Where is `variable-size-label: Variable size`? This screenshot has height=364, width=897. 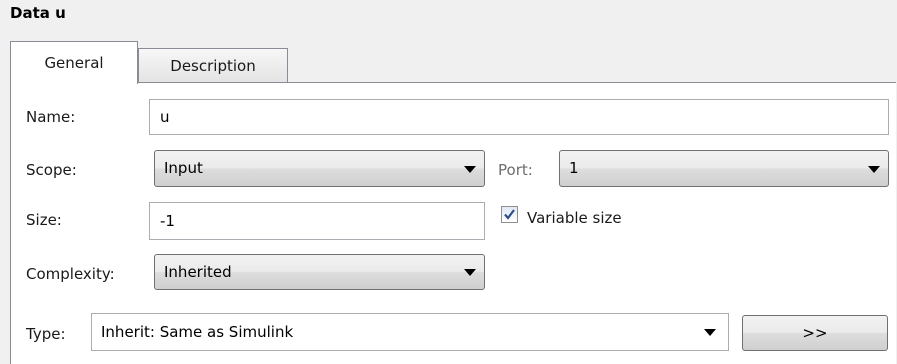 variable-size-label: Variable size is located at coordinates (574, 218).